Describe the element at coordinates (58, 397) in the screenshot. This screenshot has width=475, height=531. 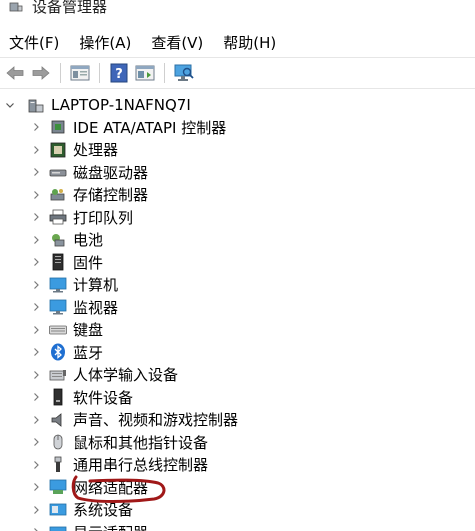
I see `software-device-icon` at that location.